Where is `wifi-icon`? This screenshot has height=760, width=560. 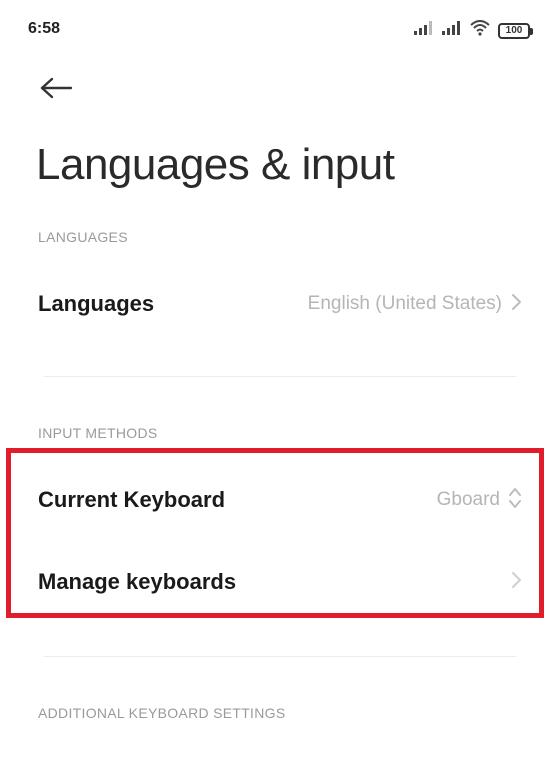 wifi-icon is located at coordinates (480, 30).